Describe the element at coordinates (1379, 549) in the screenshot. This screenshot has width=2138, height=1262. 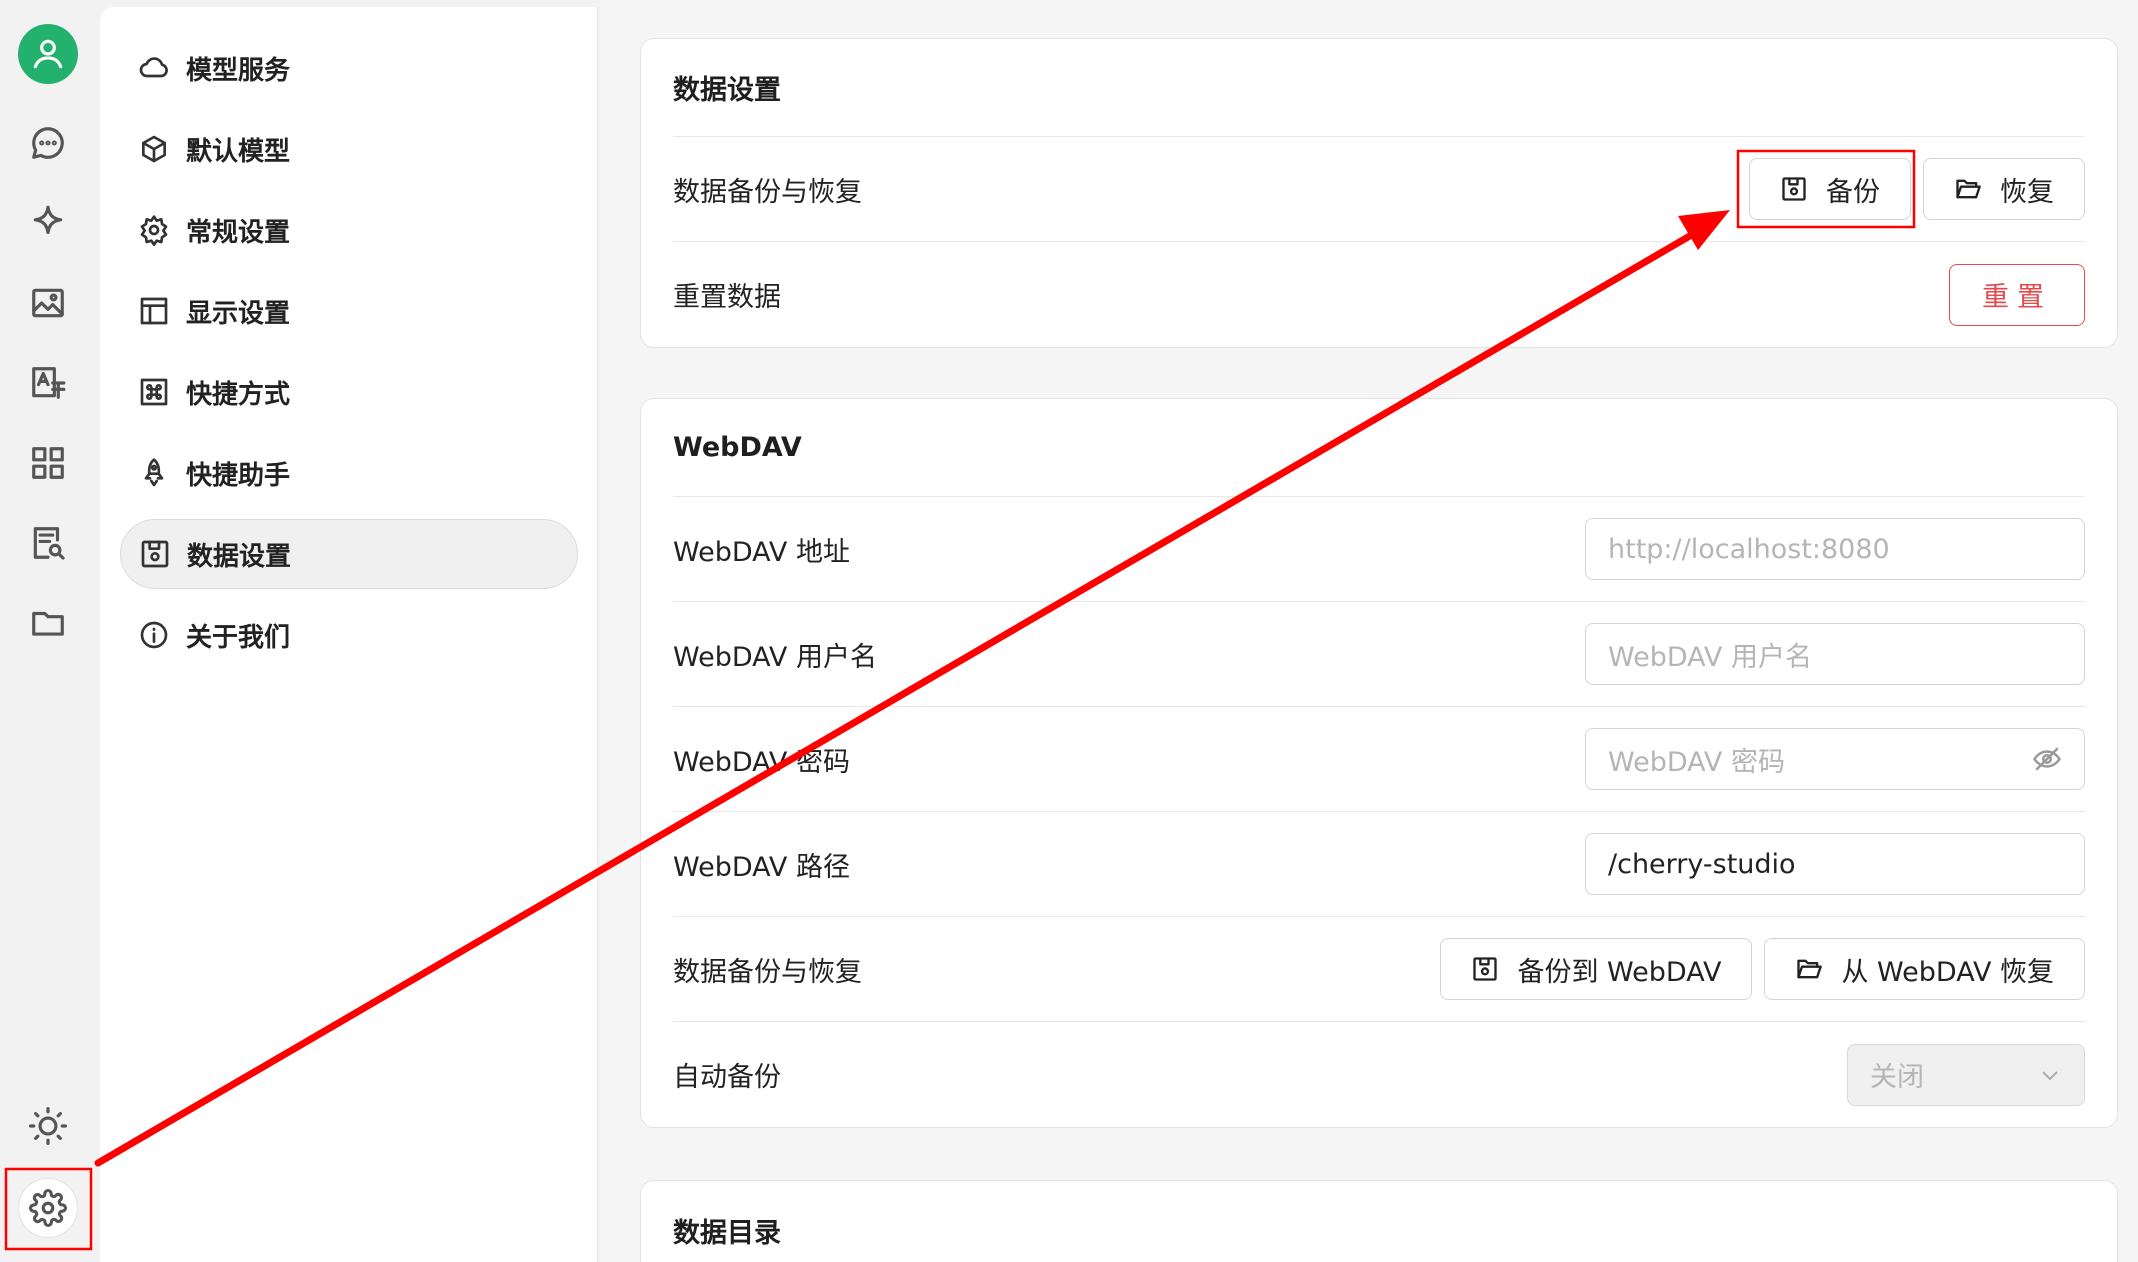
I see `webdav-url-row: WebDAV 地址 http://localhost:8080` at that location.